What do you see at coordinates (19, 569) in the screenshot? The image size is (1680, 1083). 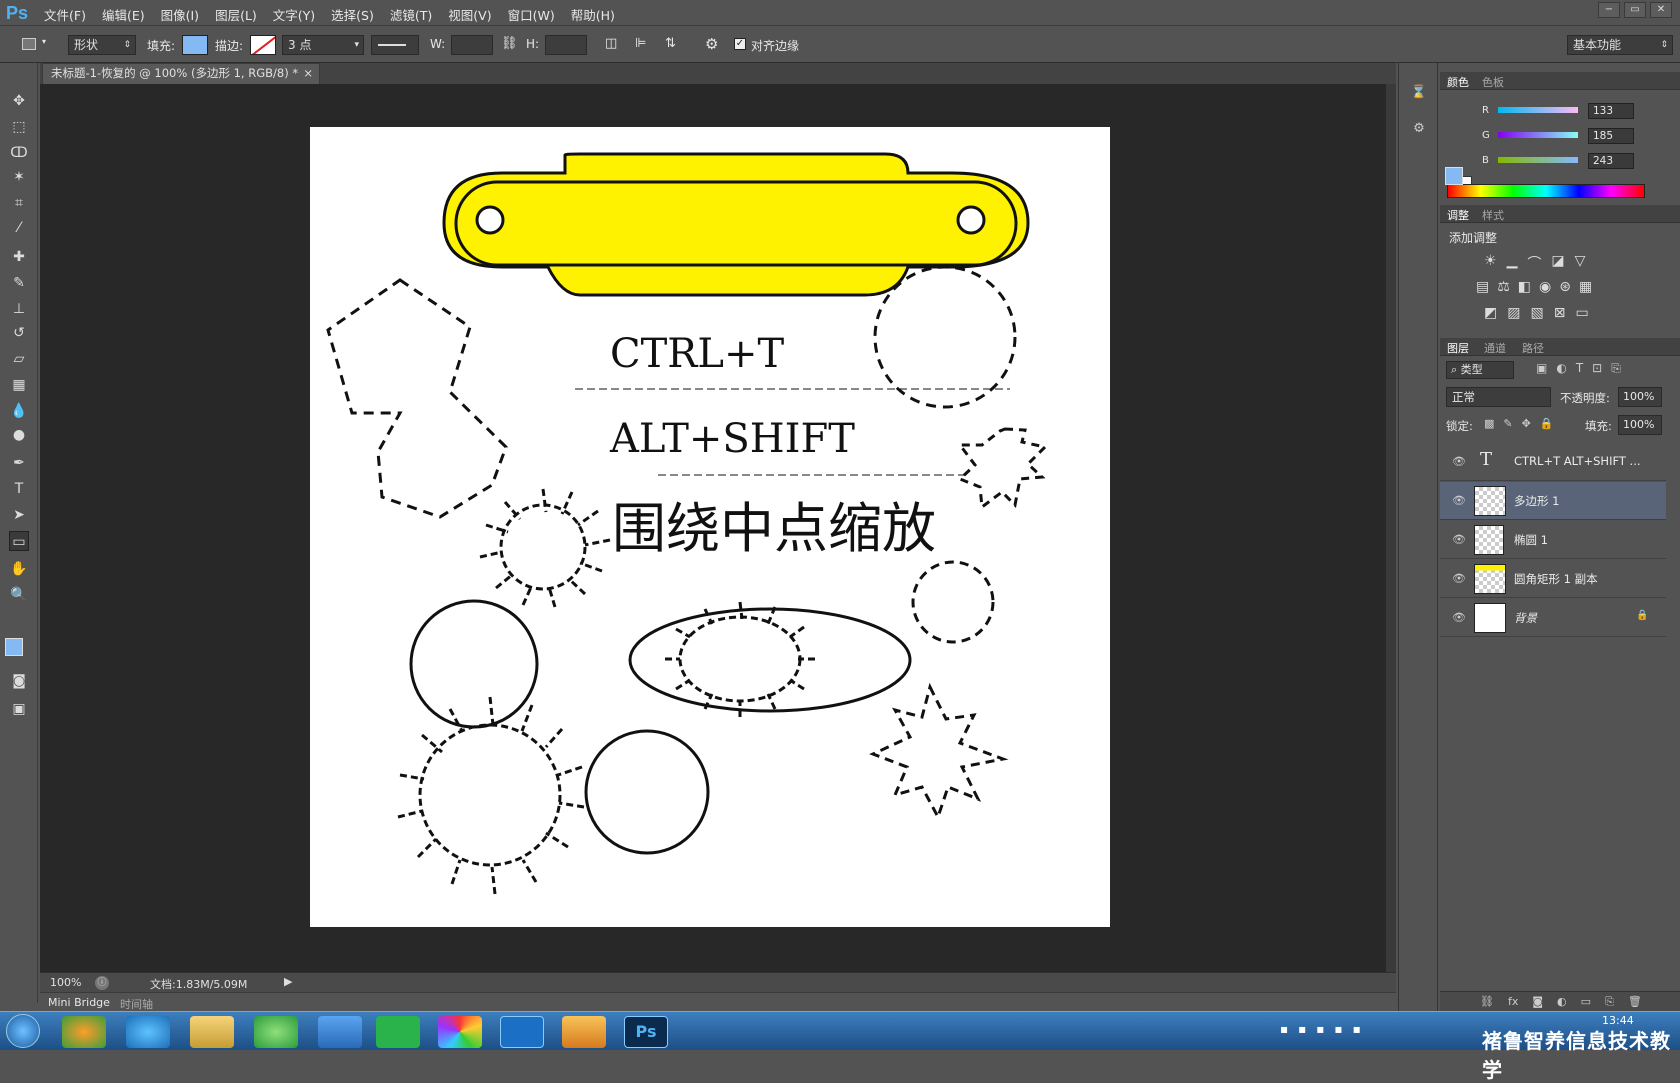 I see `hand-tool-icon: ✋` at bounding box center [19, 569].